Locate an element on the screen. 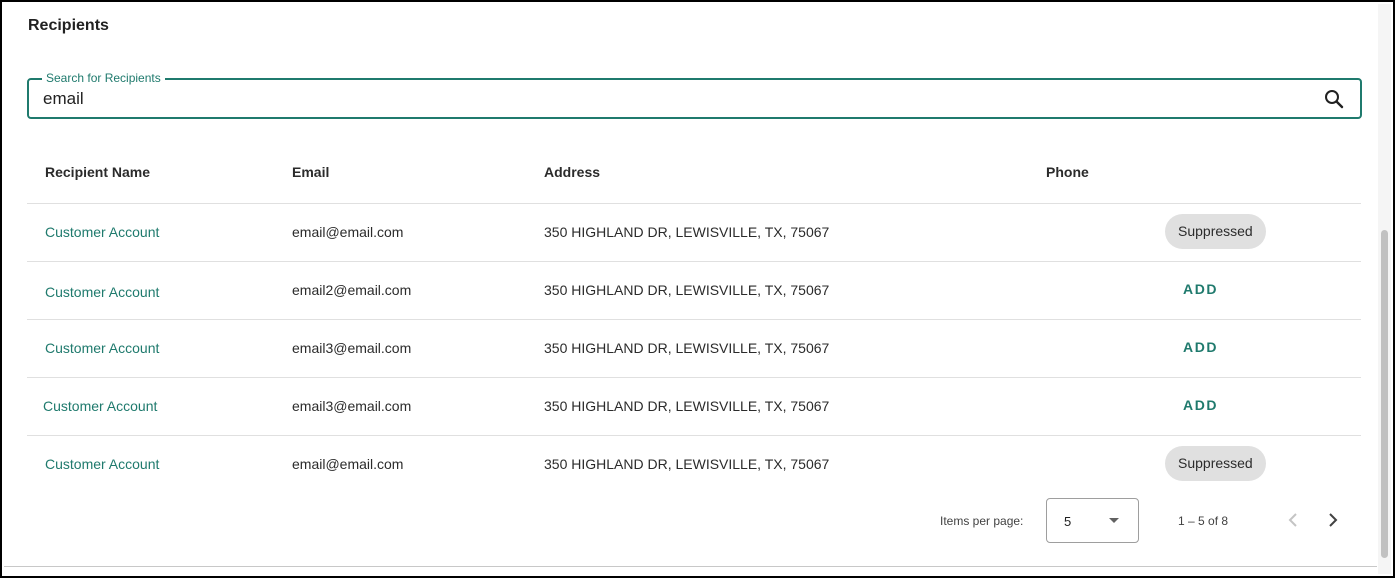 The width and height of the screenshot is (1395, 578). scrollbar-track is located at coordinates (1384, 289).